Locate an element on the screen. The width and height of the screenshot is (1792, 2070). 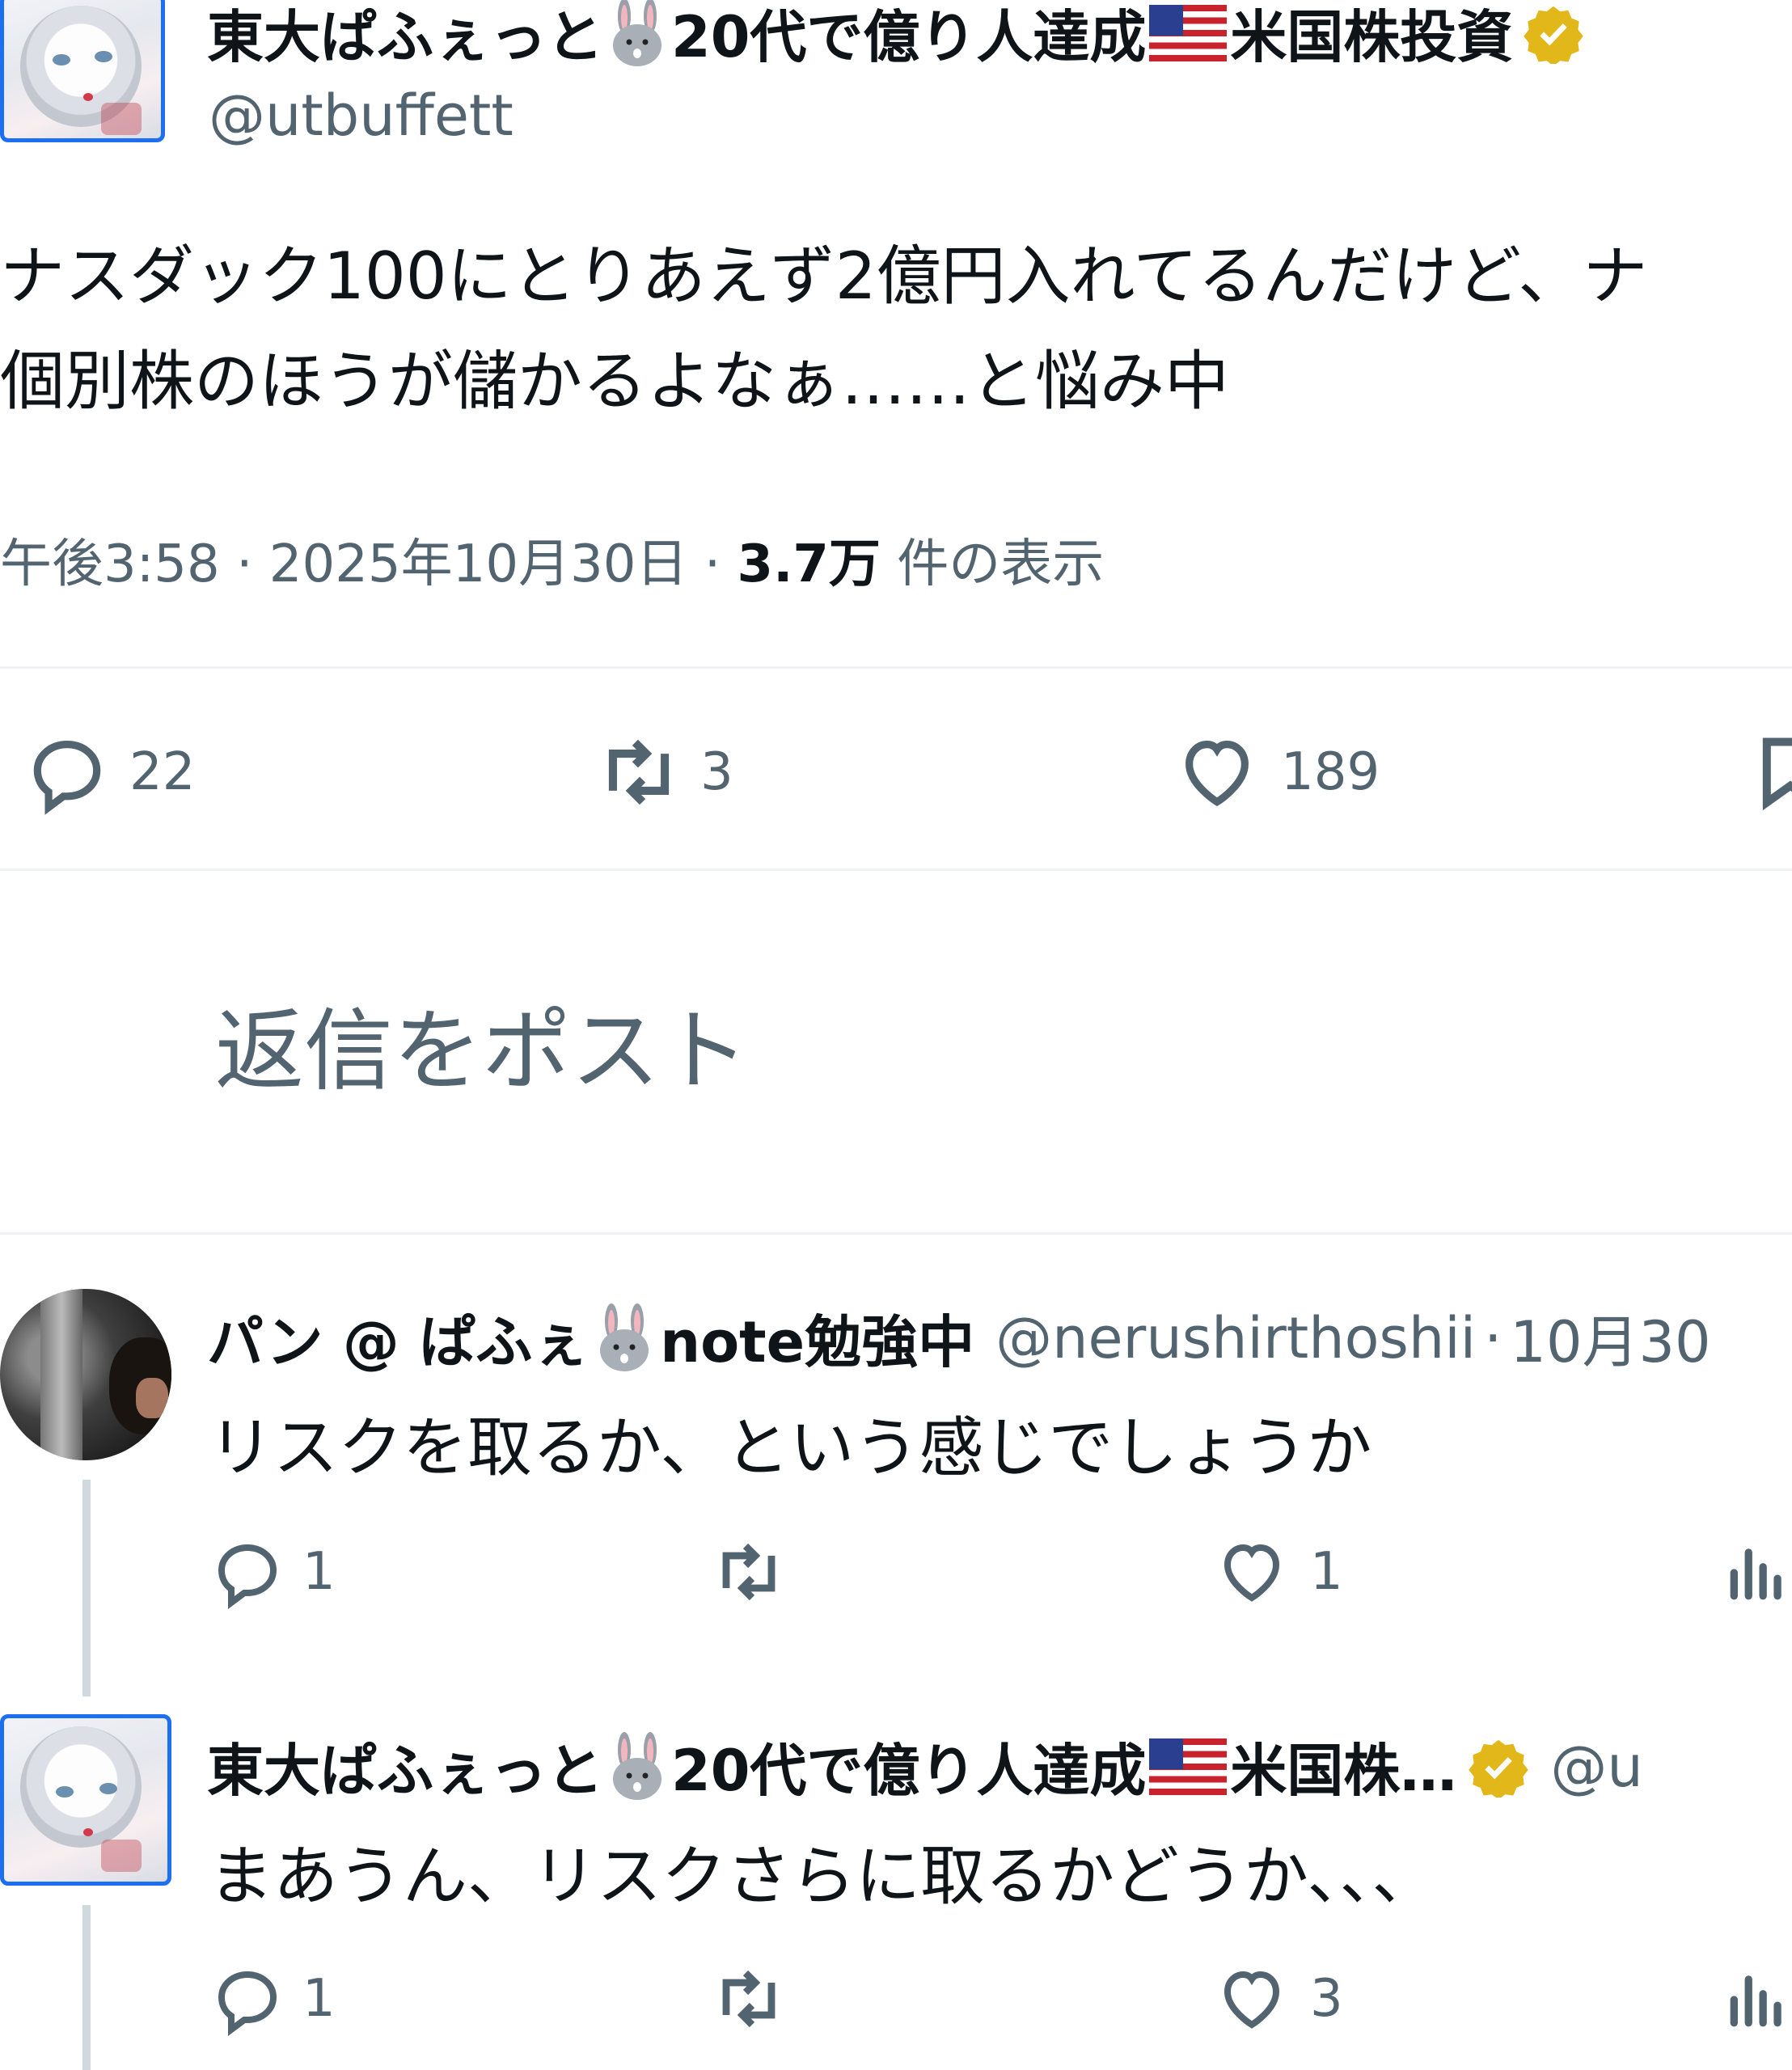
repost-button: 3 is located at coordinates (661, 772).